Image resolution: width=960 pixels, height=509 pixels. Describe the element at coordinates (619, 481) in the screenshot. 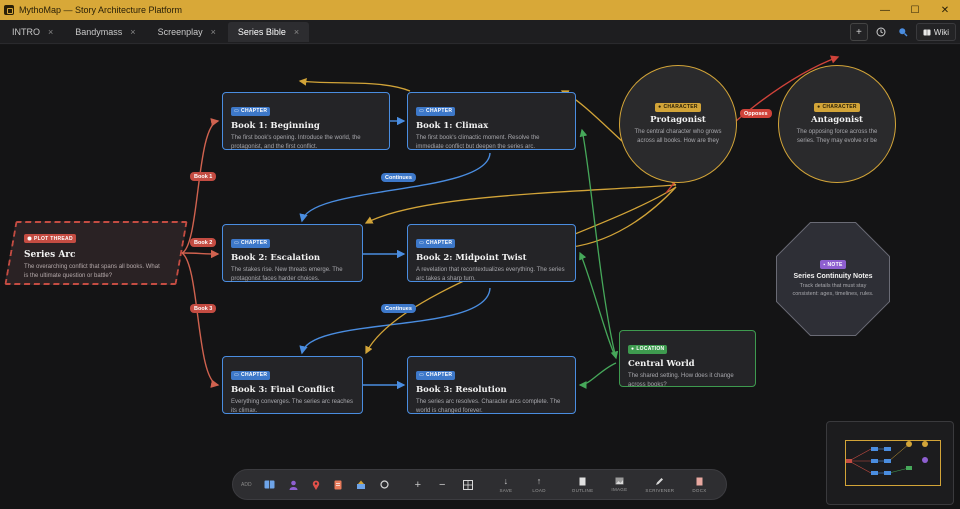

I see `image-icon` at that location.